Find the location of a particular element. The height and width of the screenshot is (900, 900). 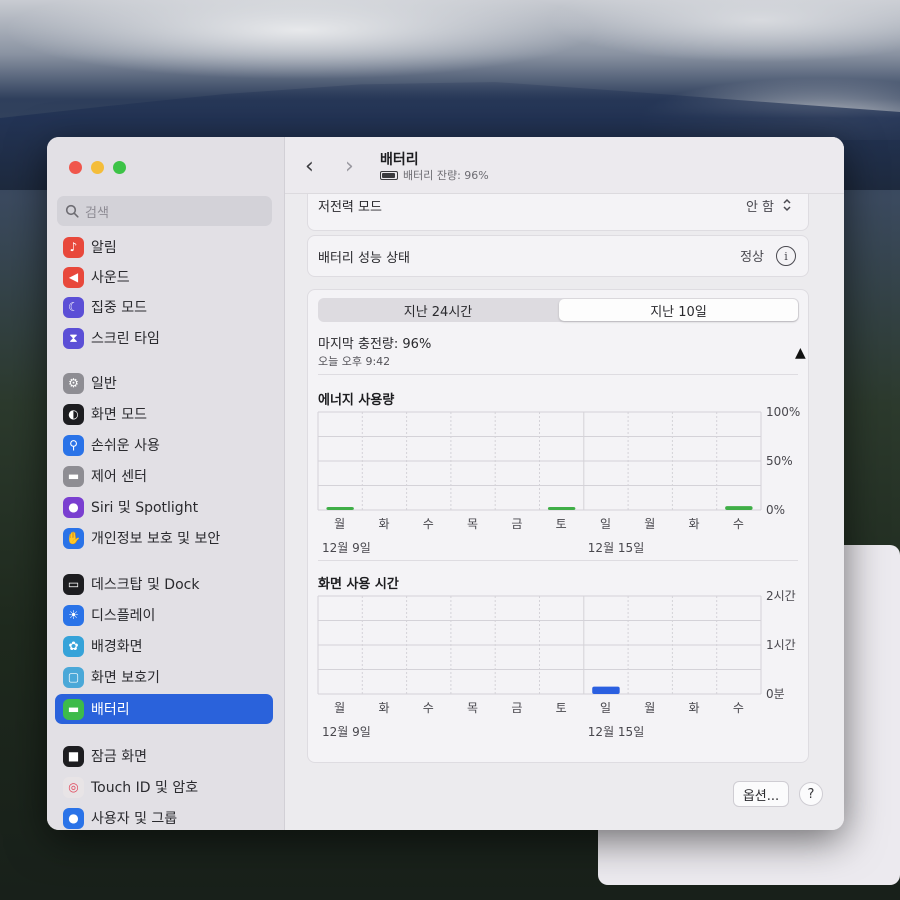

screen-y-tick-label: 2시간 is located at coordinates (781, 596).